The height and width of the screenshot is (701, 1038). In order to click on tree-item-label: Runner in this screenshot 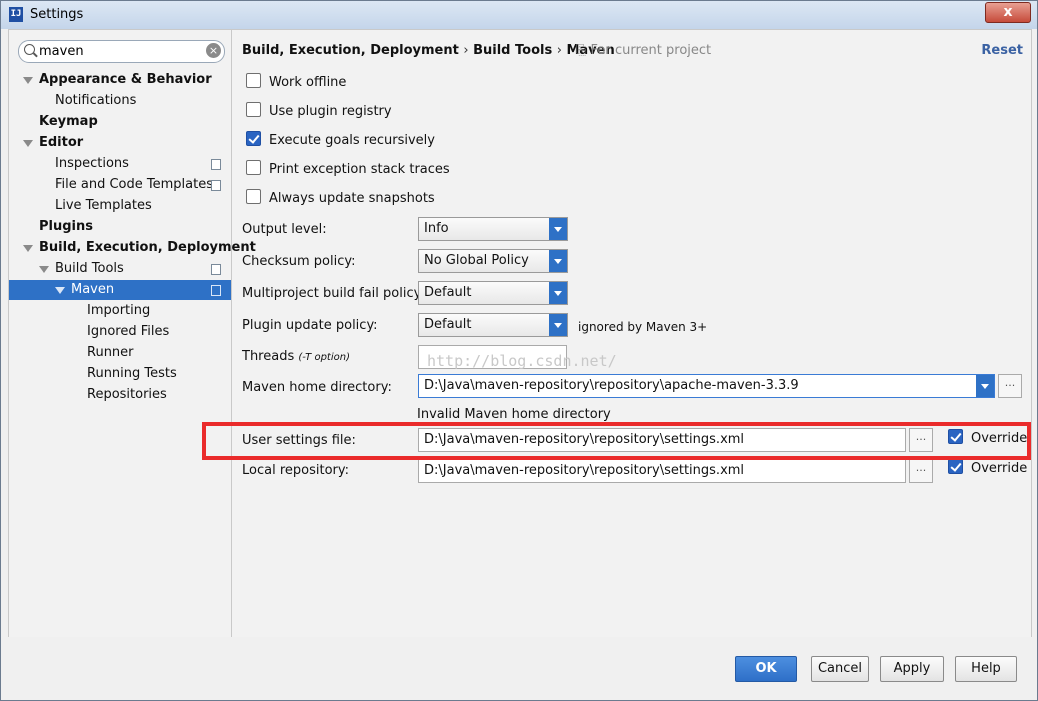, I will do `click(110, 352)`.